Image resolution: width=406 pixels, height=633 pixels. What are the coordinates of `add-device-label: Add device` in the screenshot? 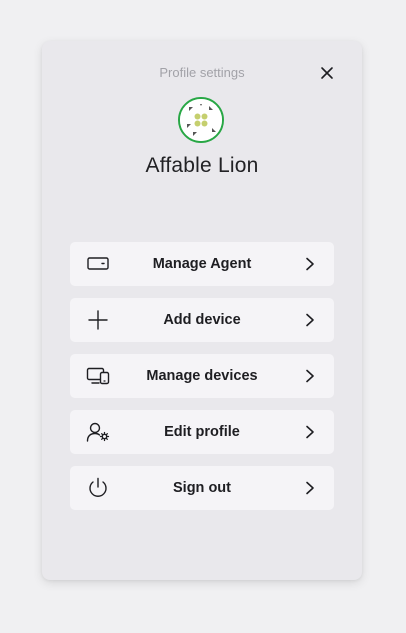 It's located at (202, 320).